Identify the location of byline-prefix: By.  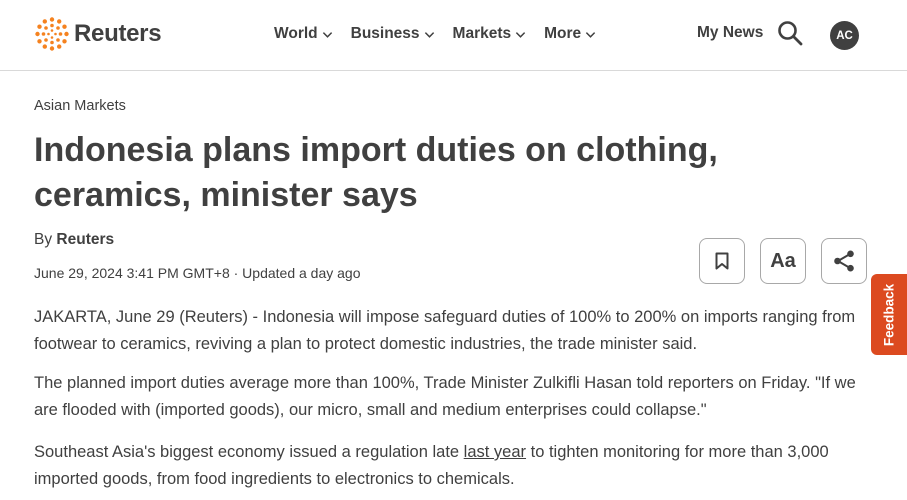
(43, 239).